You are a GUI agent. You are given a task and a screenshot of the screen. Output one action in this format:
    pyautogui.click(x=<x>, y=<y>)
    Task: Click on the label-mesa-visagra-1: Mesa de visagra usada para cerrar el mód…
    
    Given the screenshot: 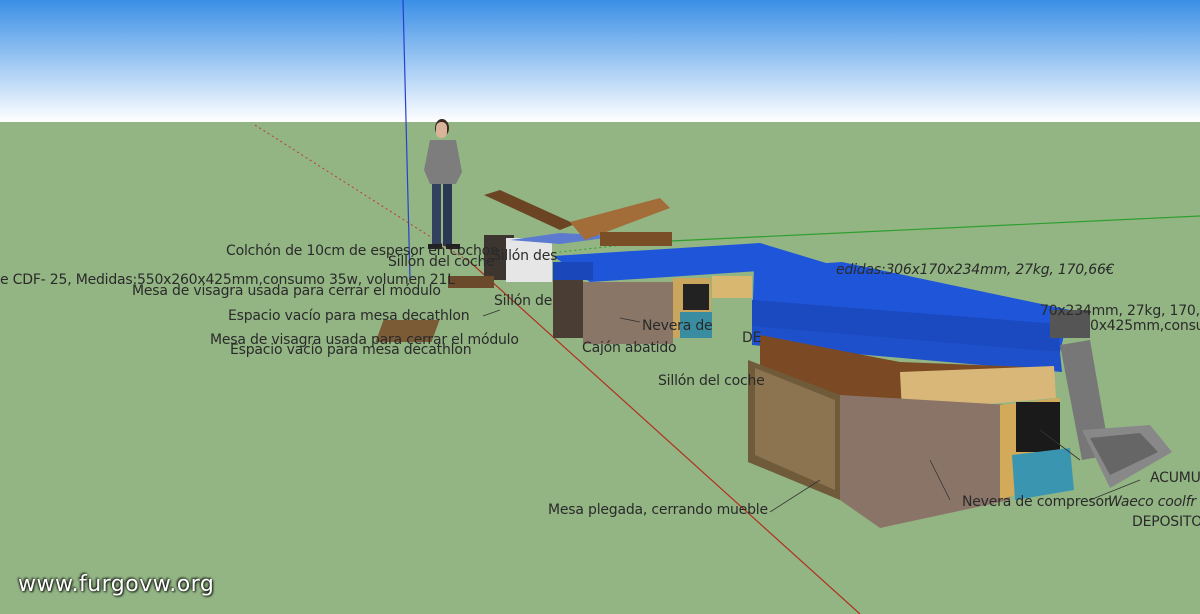 What is the action you would take?
    pyautogui.click(x=286, y=291)
    